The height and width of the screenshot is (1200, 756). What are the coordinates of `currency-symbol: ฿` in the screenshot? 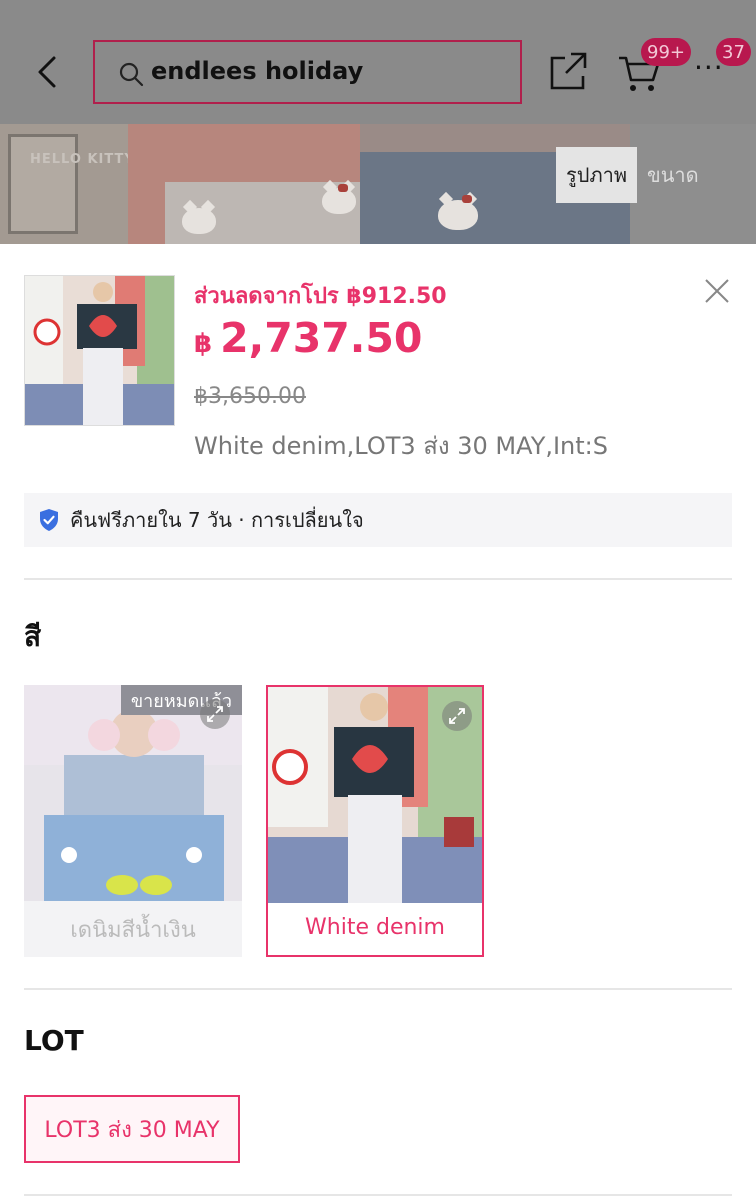 It's located at (203, 344).